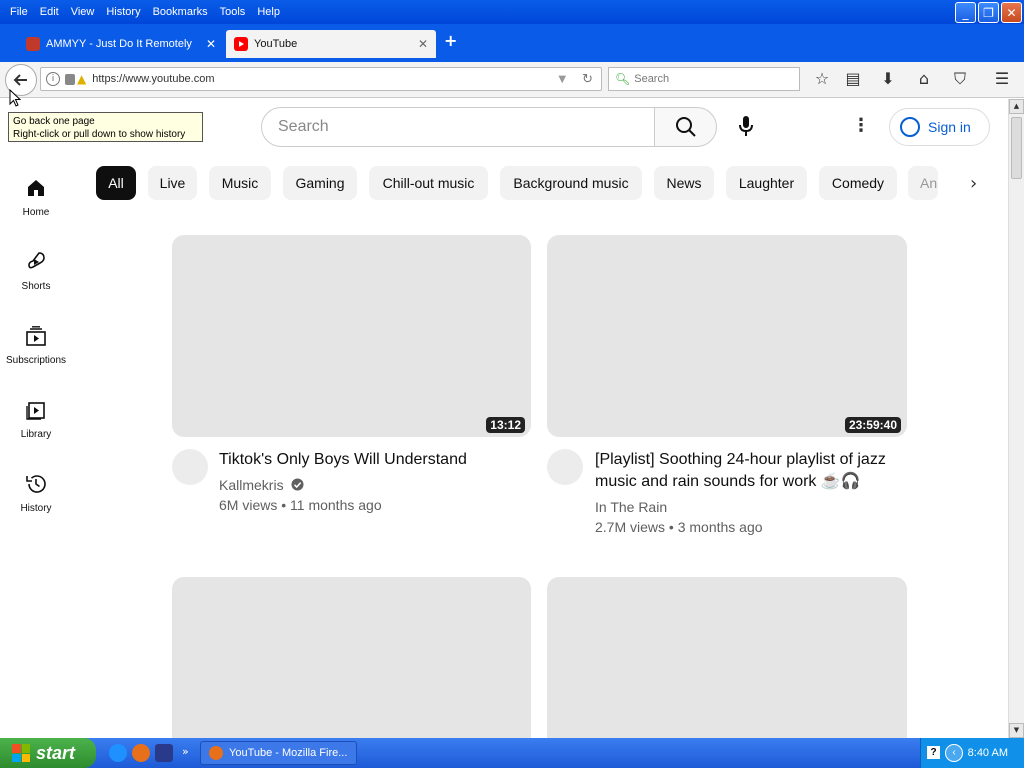 This screenshot has height=768, width=1024. I want to click on menu-file: File, so click(19, 12).